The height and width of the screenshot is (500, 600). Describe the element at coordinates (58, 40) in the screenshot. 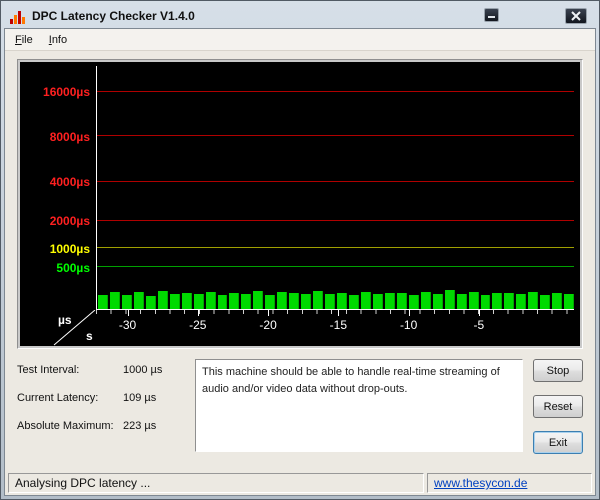

I see `menu-item-info: Info` at that location.